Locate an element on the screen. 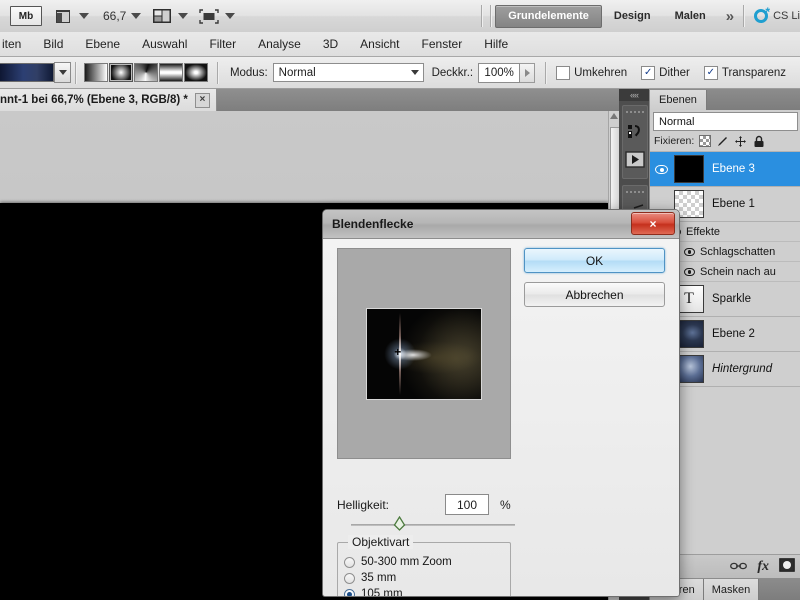  radio-35mm: 35 mm is located at coordinates (424, 578).